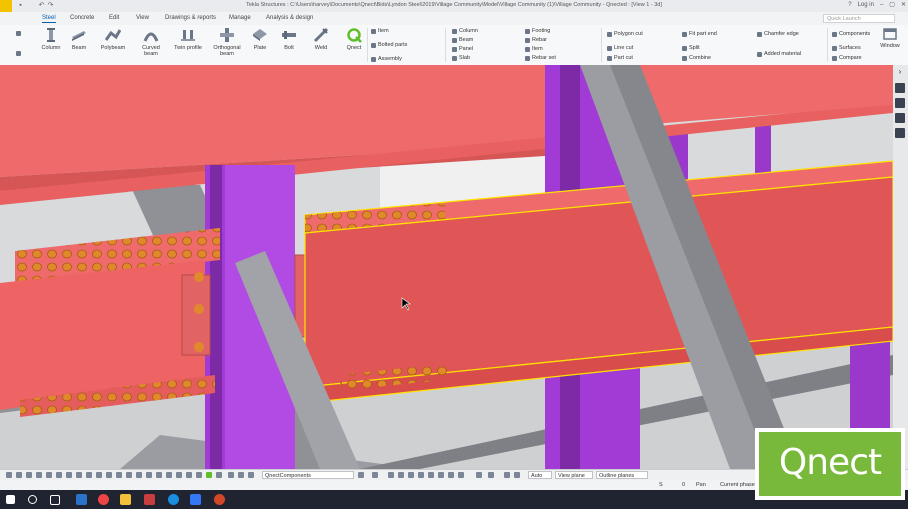  Describe the element at coordinates (29, 475) in the screenshot. I see `select-surface-icon` at that location.